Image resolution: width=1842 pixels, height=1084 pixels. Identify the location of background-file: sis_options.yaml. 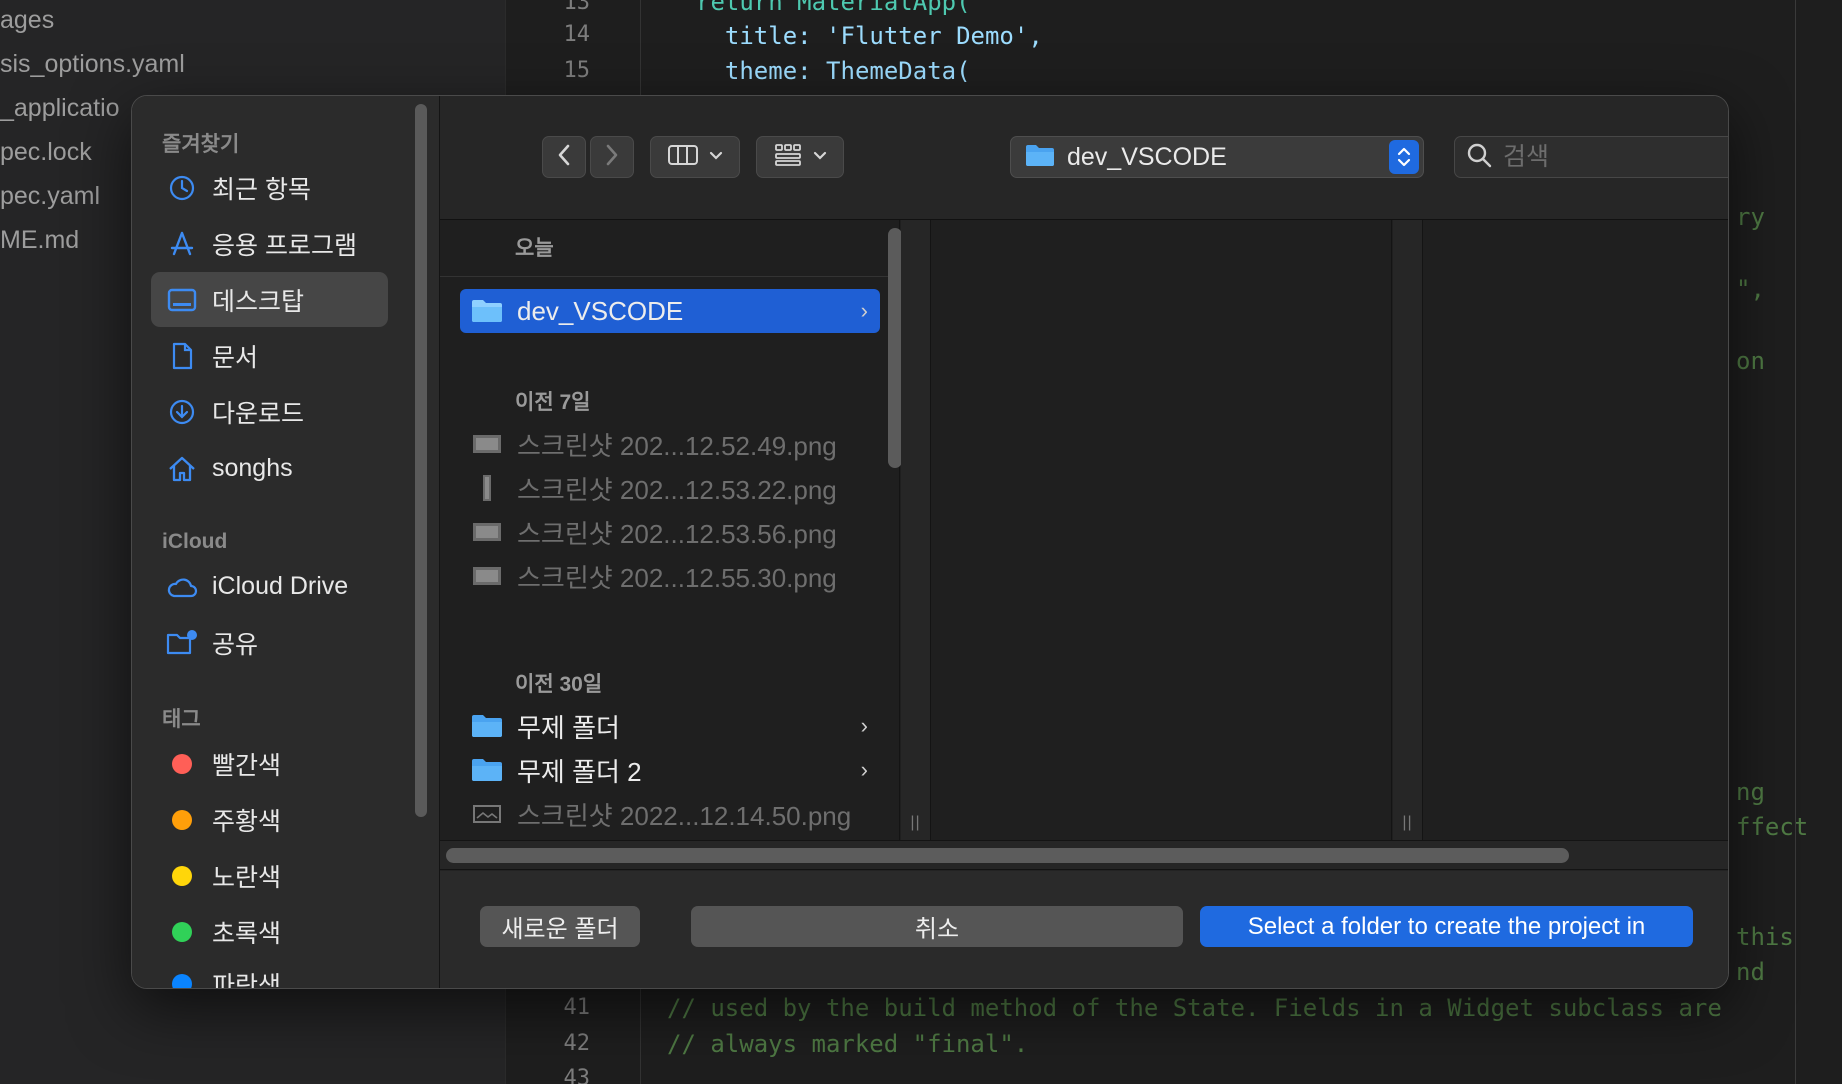
(92, 64).